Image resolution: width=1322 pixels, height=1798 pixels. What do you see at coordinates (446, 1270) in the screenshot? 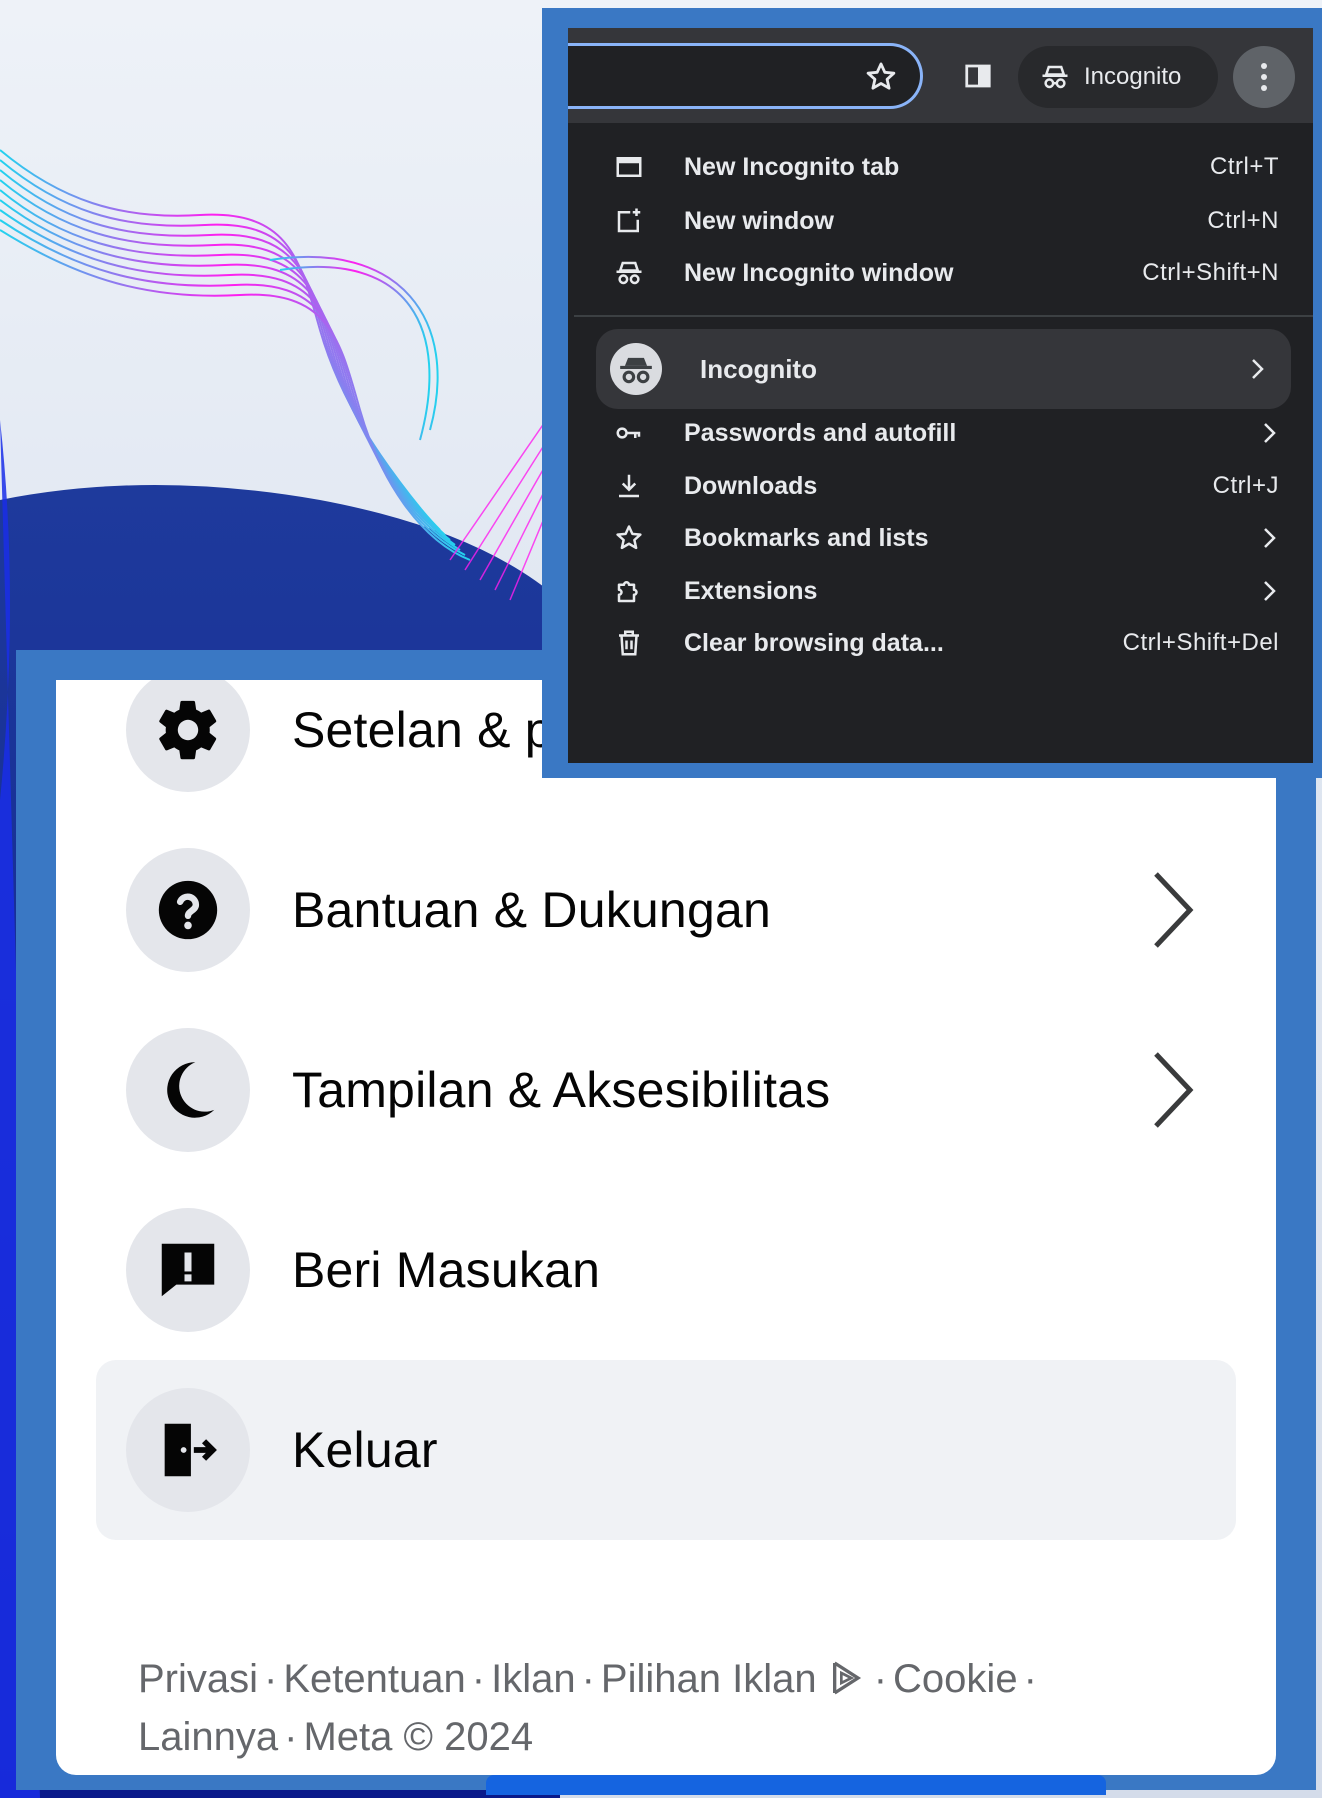
I see `menu-item-label: Beri Masukan` at bounding box center [446, 1270].